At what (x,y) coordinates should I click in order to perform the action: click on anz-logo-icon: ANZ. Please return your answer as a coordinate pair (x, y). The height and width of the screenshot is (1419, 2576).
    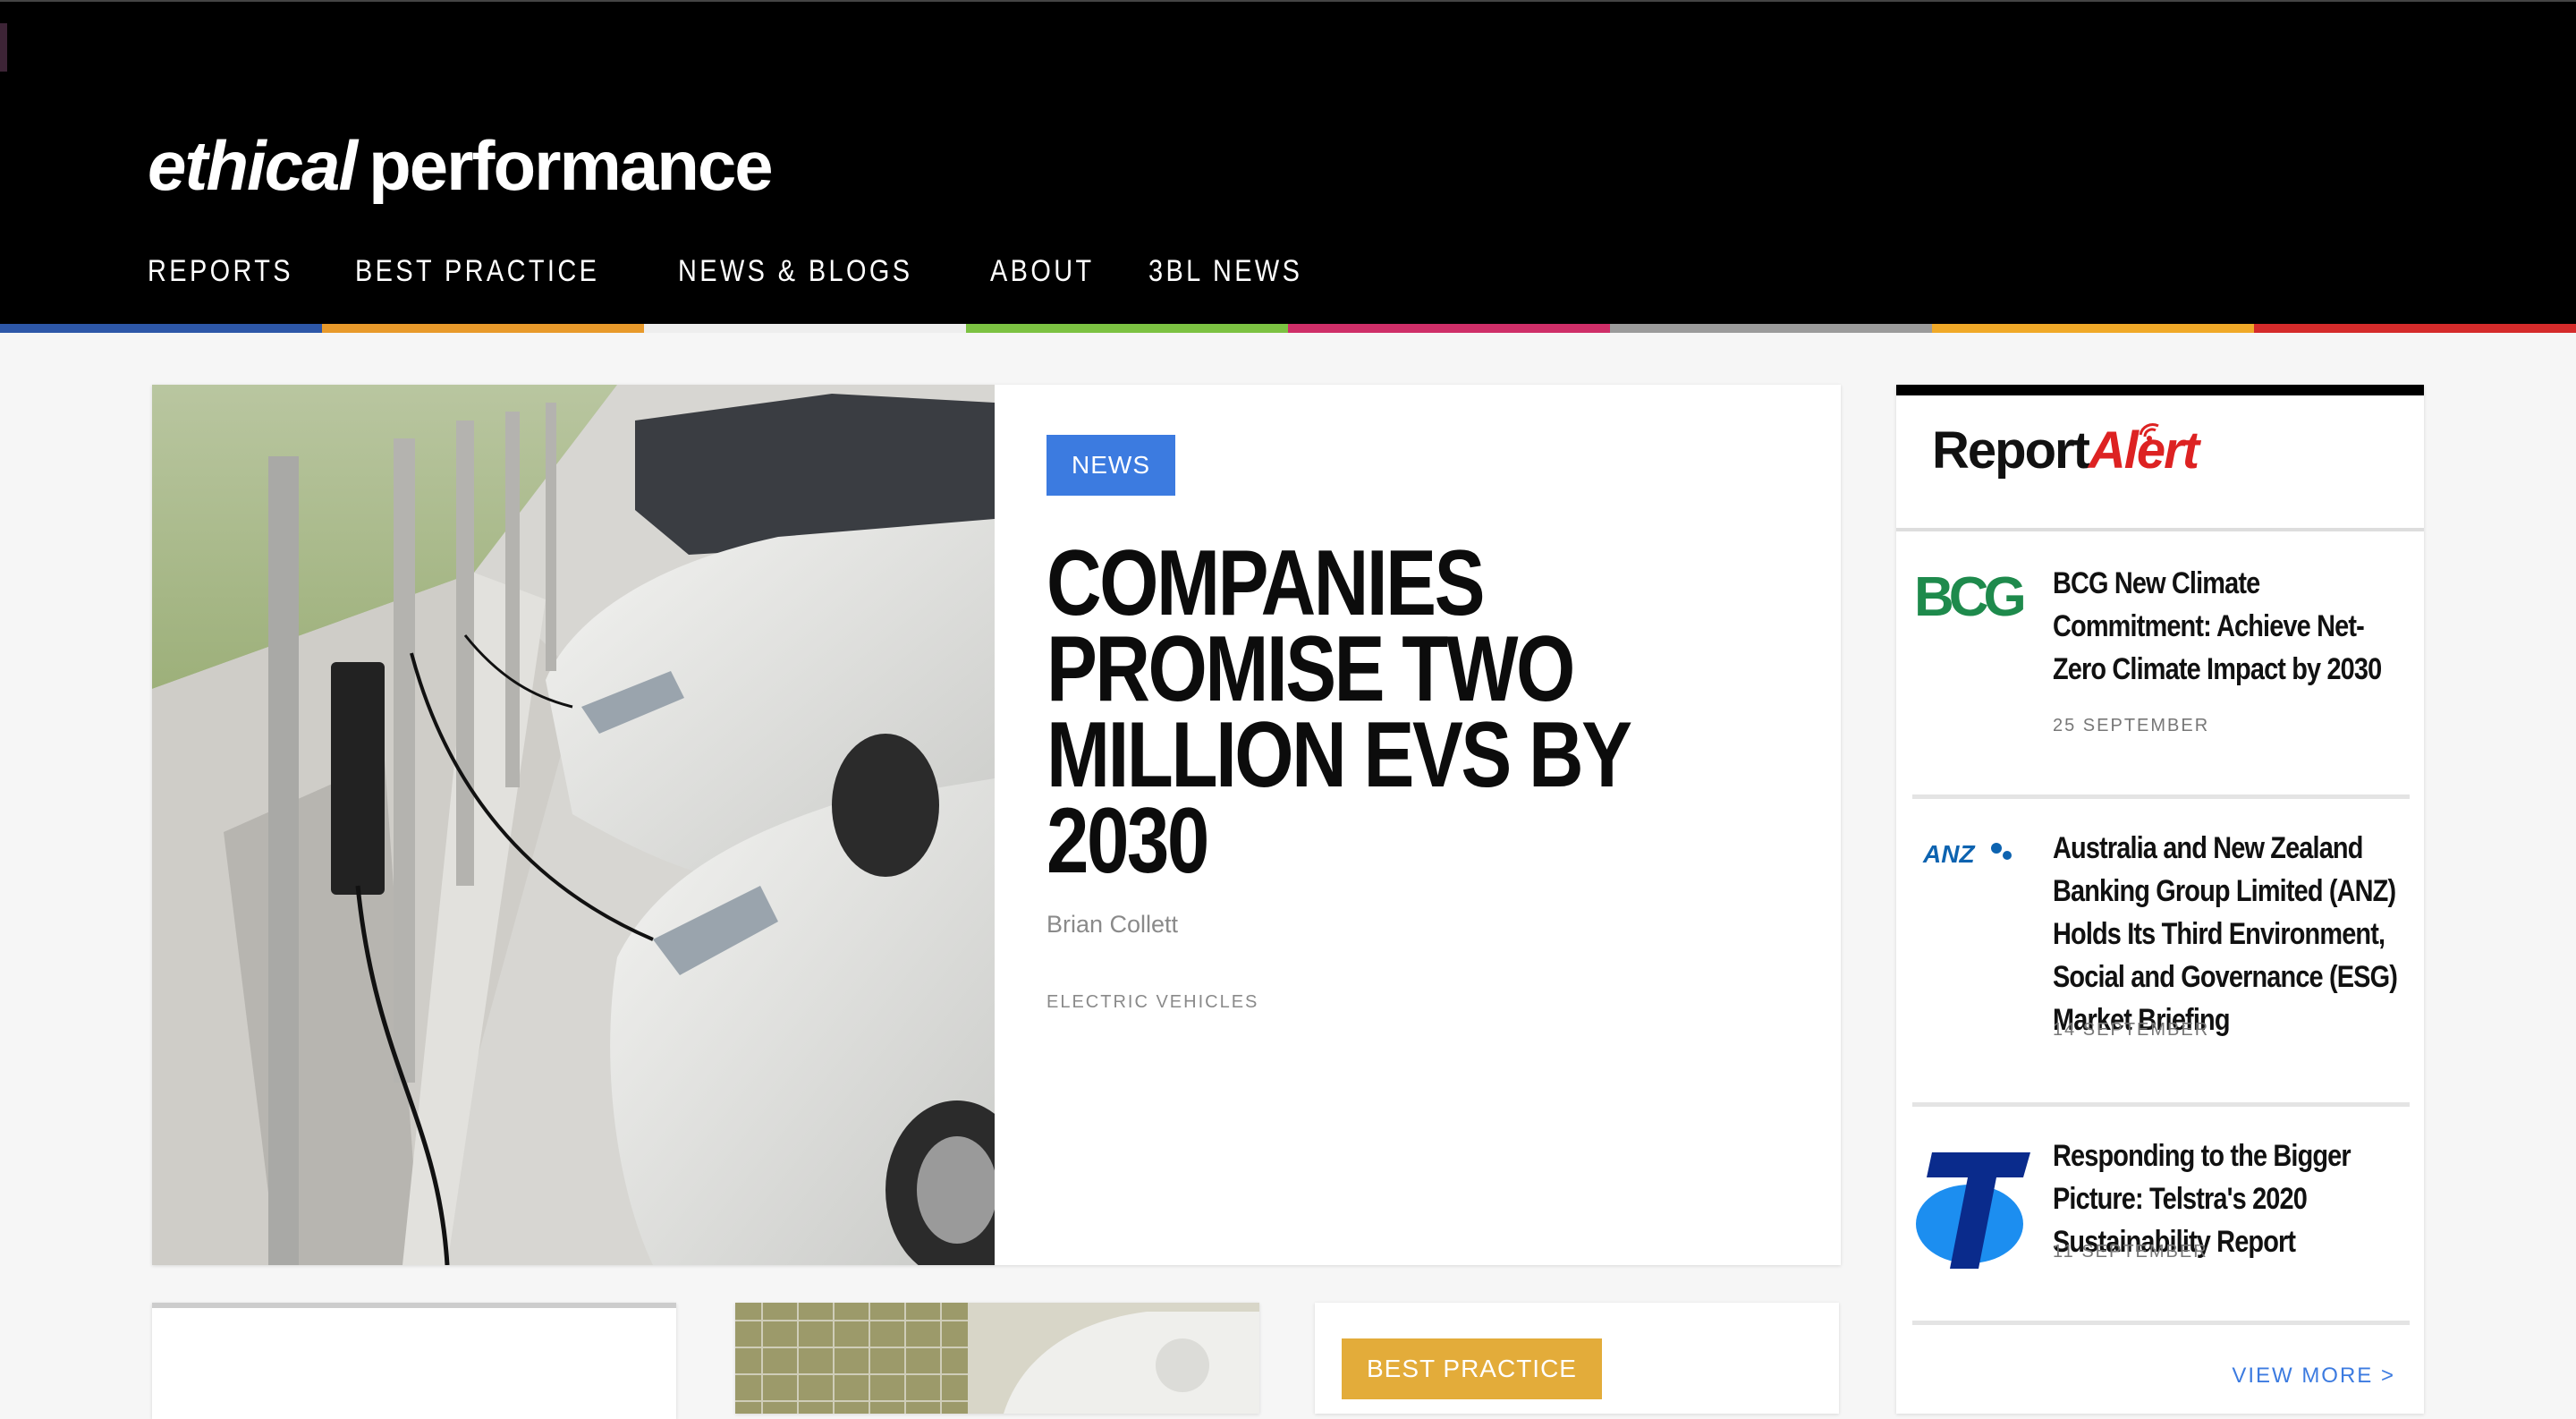
    Looking at the image, I should click on (1967, 854).